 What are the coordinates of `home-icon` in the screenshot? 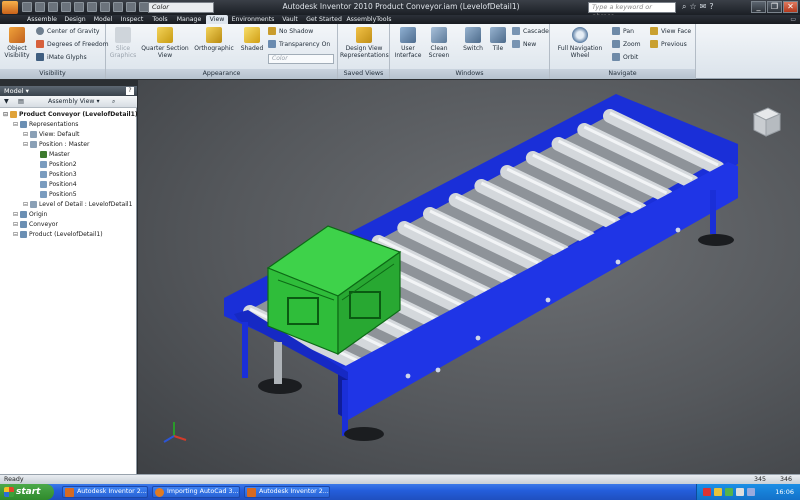 It's located at (92, 7).